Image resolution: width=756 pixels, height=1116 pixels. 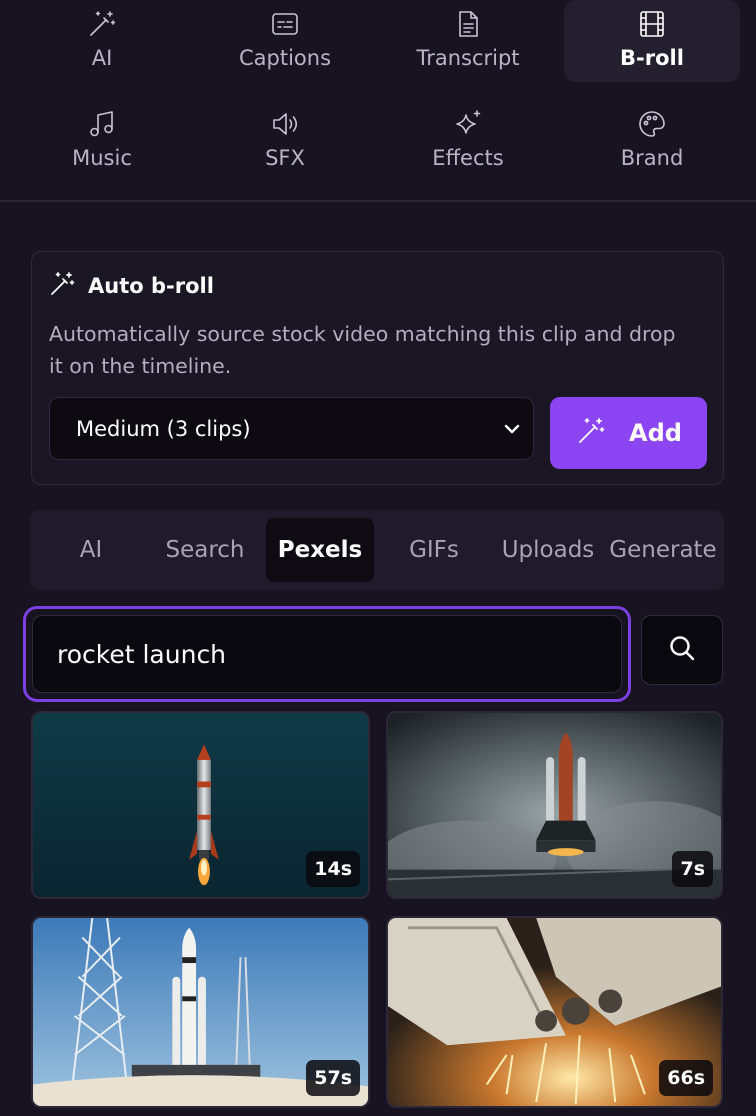 What do you see at coordinates (285, 58) in the screenshot?
I see `tool-label: Captions` at bounding box center [285, 58].